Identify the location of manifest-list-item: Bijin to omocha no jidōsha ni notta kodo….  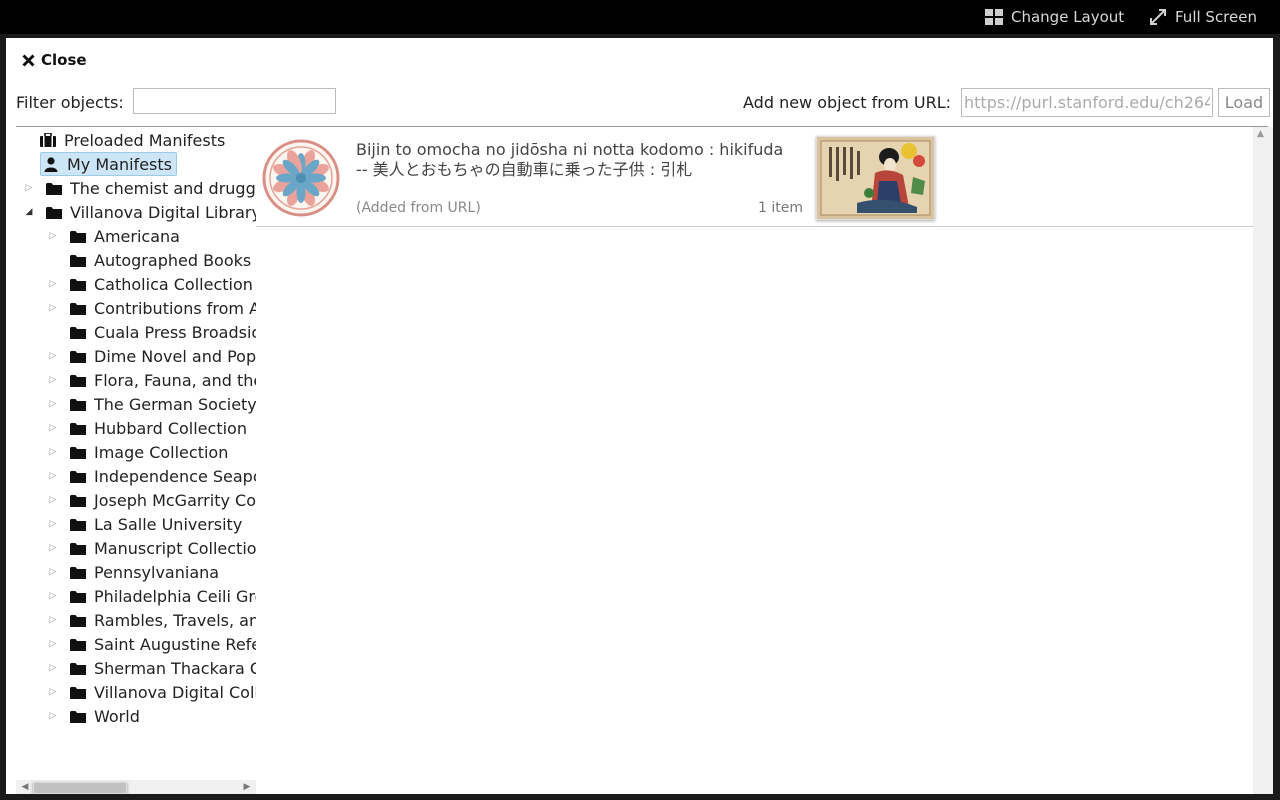
(754, 177).